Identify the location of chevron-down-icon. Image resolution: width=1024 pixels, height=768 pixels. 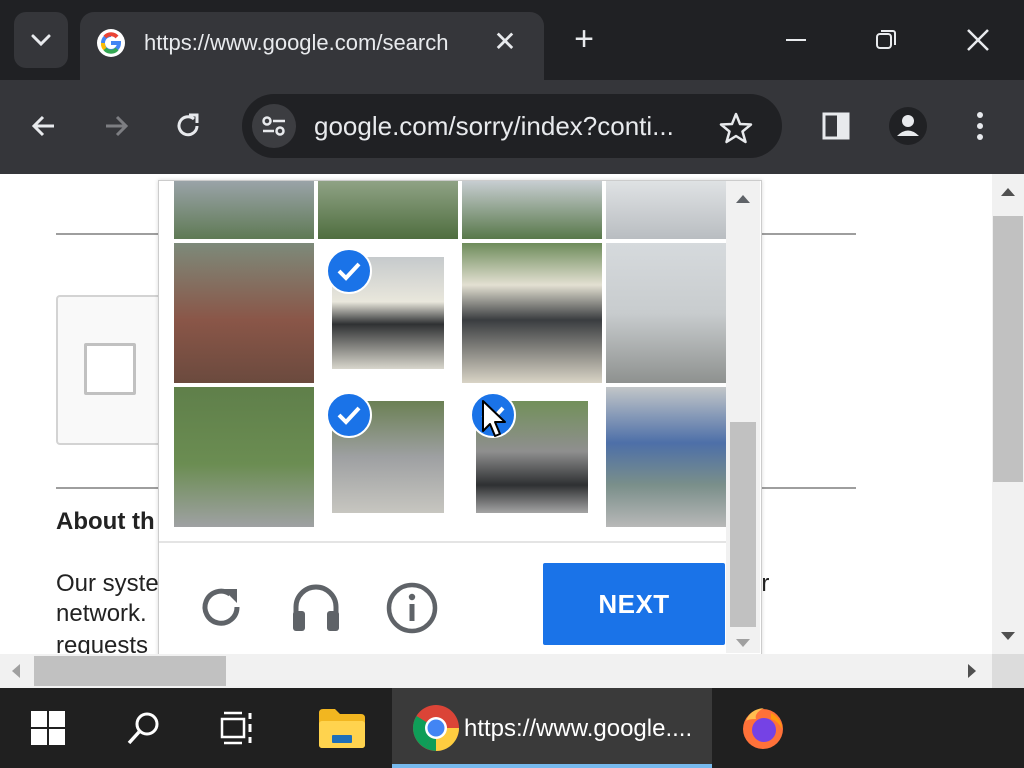
(41, 40).